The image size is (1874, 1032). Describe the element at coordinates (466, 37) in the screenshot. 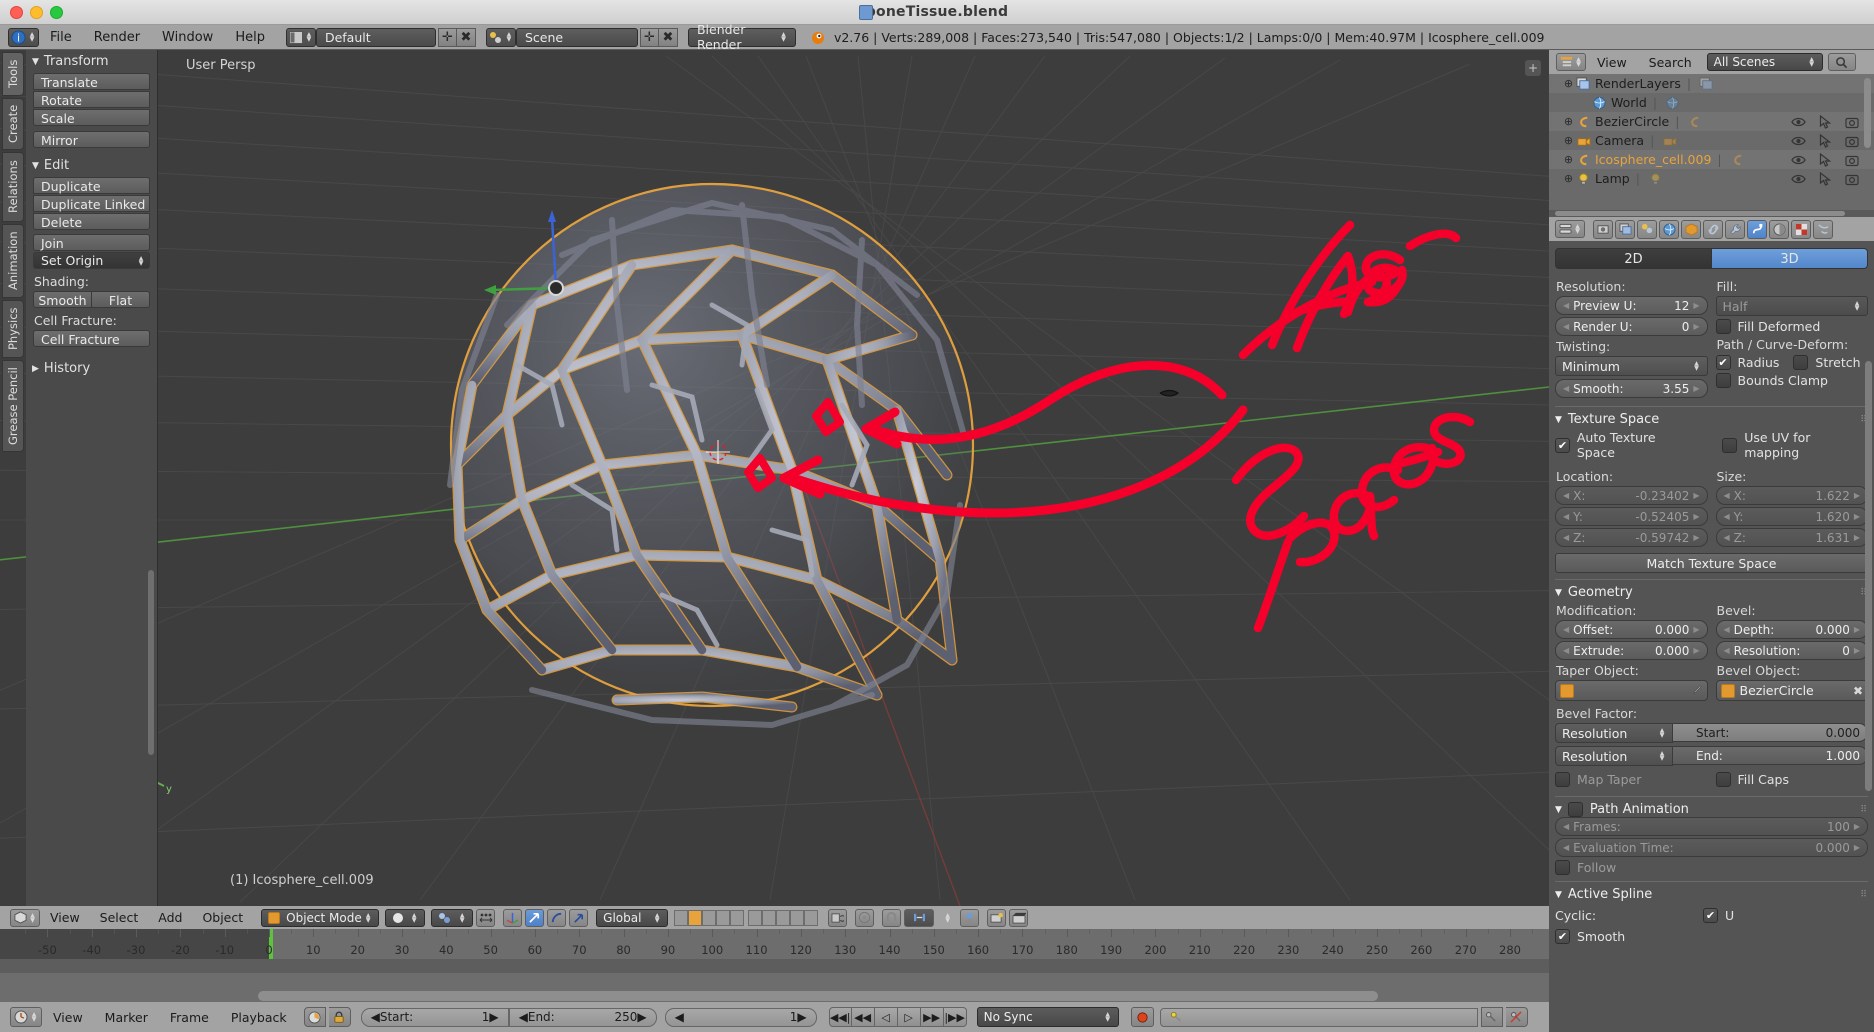

I see `delete-layout-button: ✖` at that location.